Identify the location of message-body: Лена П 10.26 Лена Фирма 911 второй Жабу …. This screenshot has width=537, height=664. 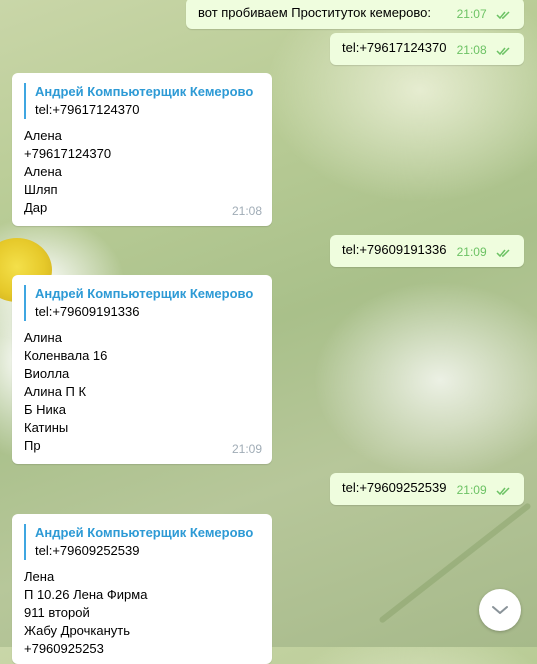
(142, 613).